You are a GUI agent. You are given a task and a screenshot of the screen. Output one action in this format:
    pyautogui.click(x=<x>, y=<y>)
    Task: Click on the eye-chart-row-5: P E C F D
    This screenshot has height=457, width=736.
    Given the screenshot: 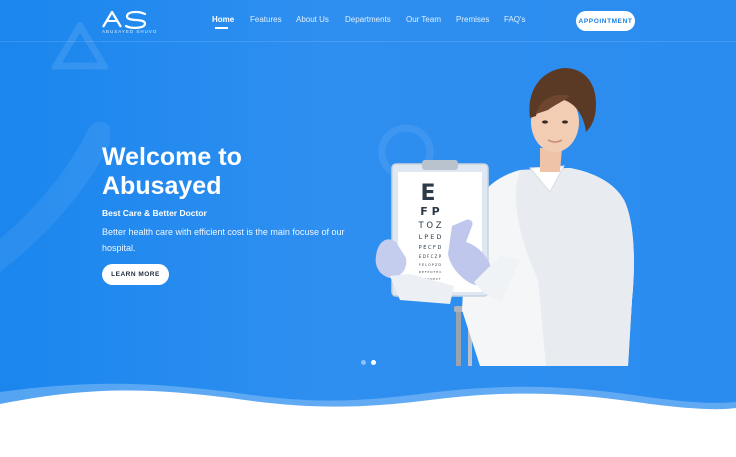 What is the action you would take?
    pyautogui.click(x=430, y=248)
    